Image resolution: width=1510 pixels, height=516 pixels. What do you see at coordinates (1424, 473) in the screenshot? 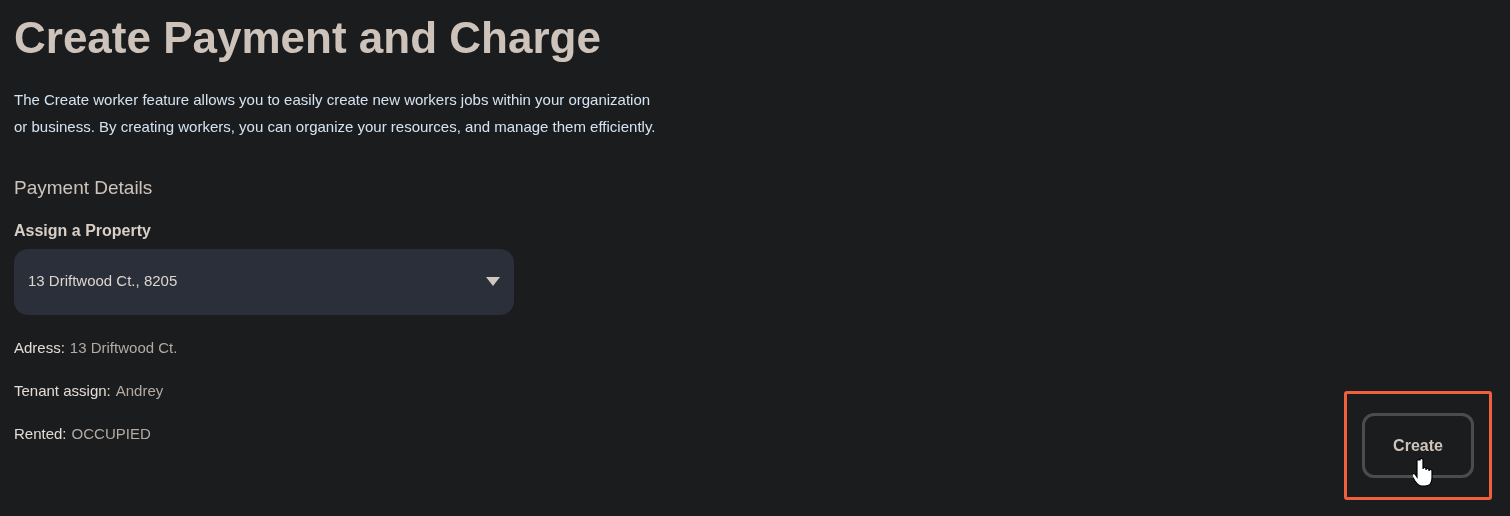
I see `hand-cursor-icon` at bounding box center [1424, 473].